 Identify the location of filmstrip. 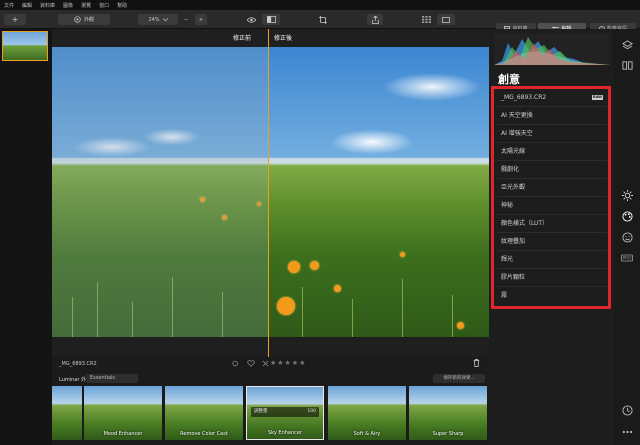
(26, 237).